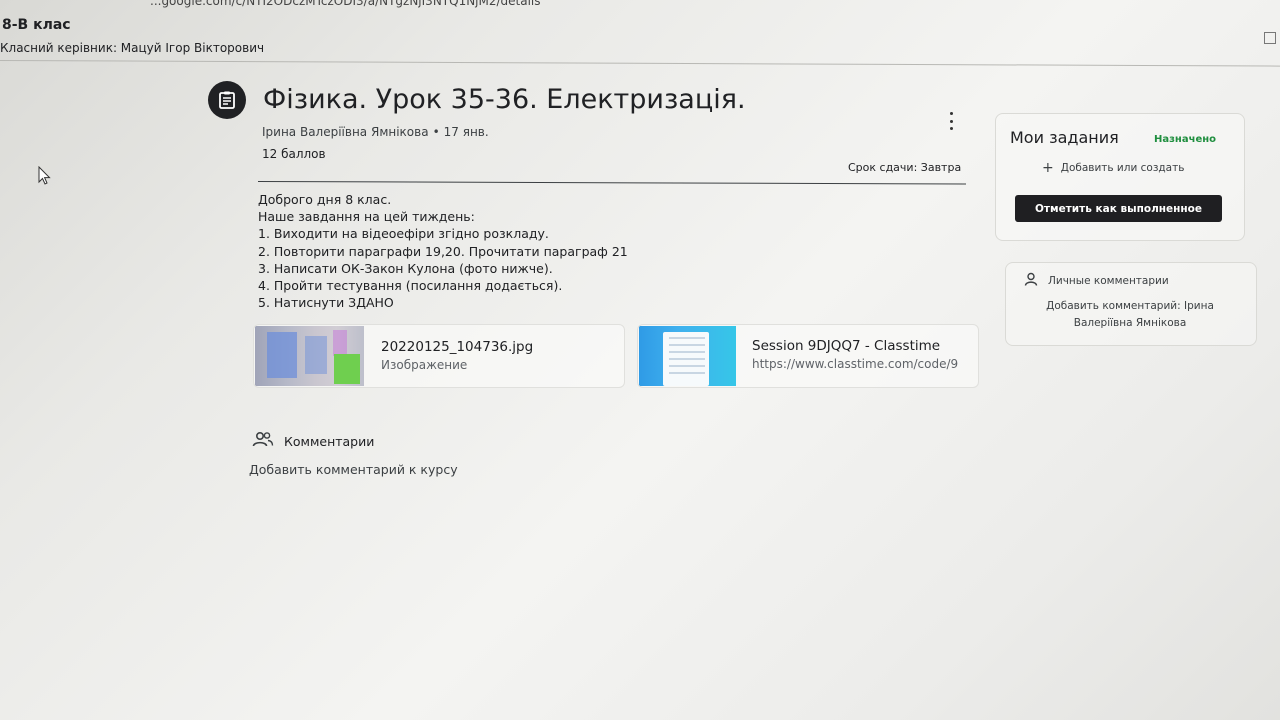 This screenshot has height=720, width=1280. I want to click on window-corner-icon, so click(1270, 38).